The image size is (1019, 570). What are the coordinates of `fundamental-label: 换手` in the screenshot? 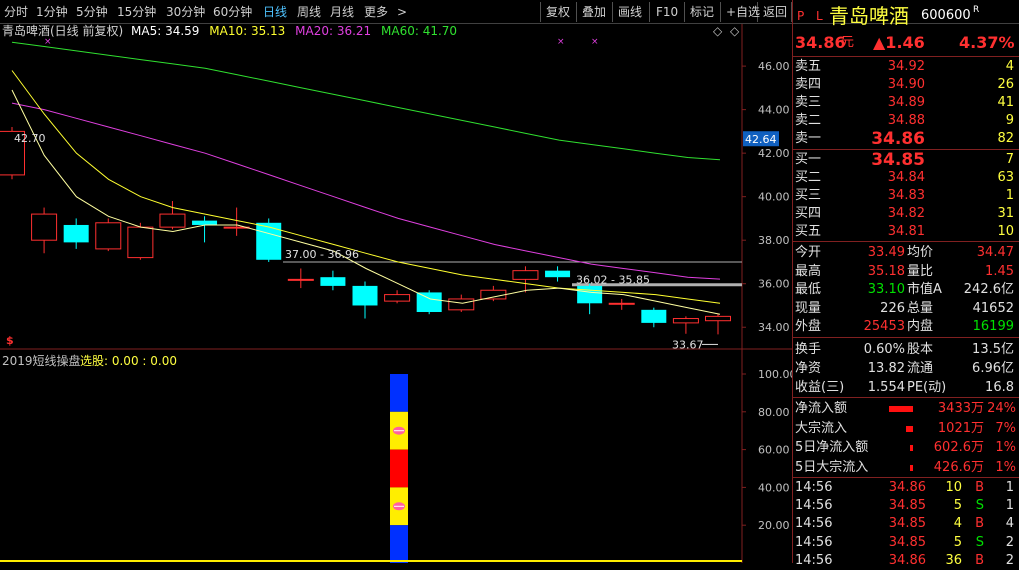 It's located at (808, 349).